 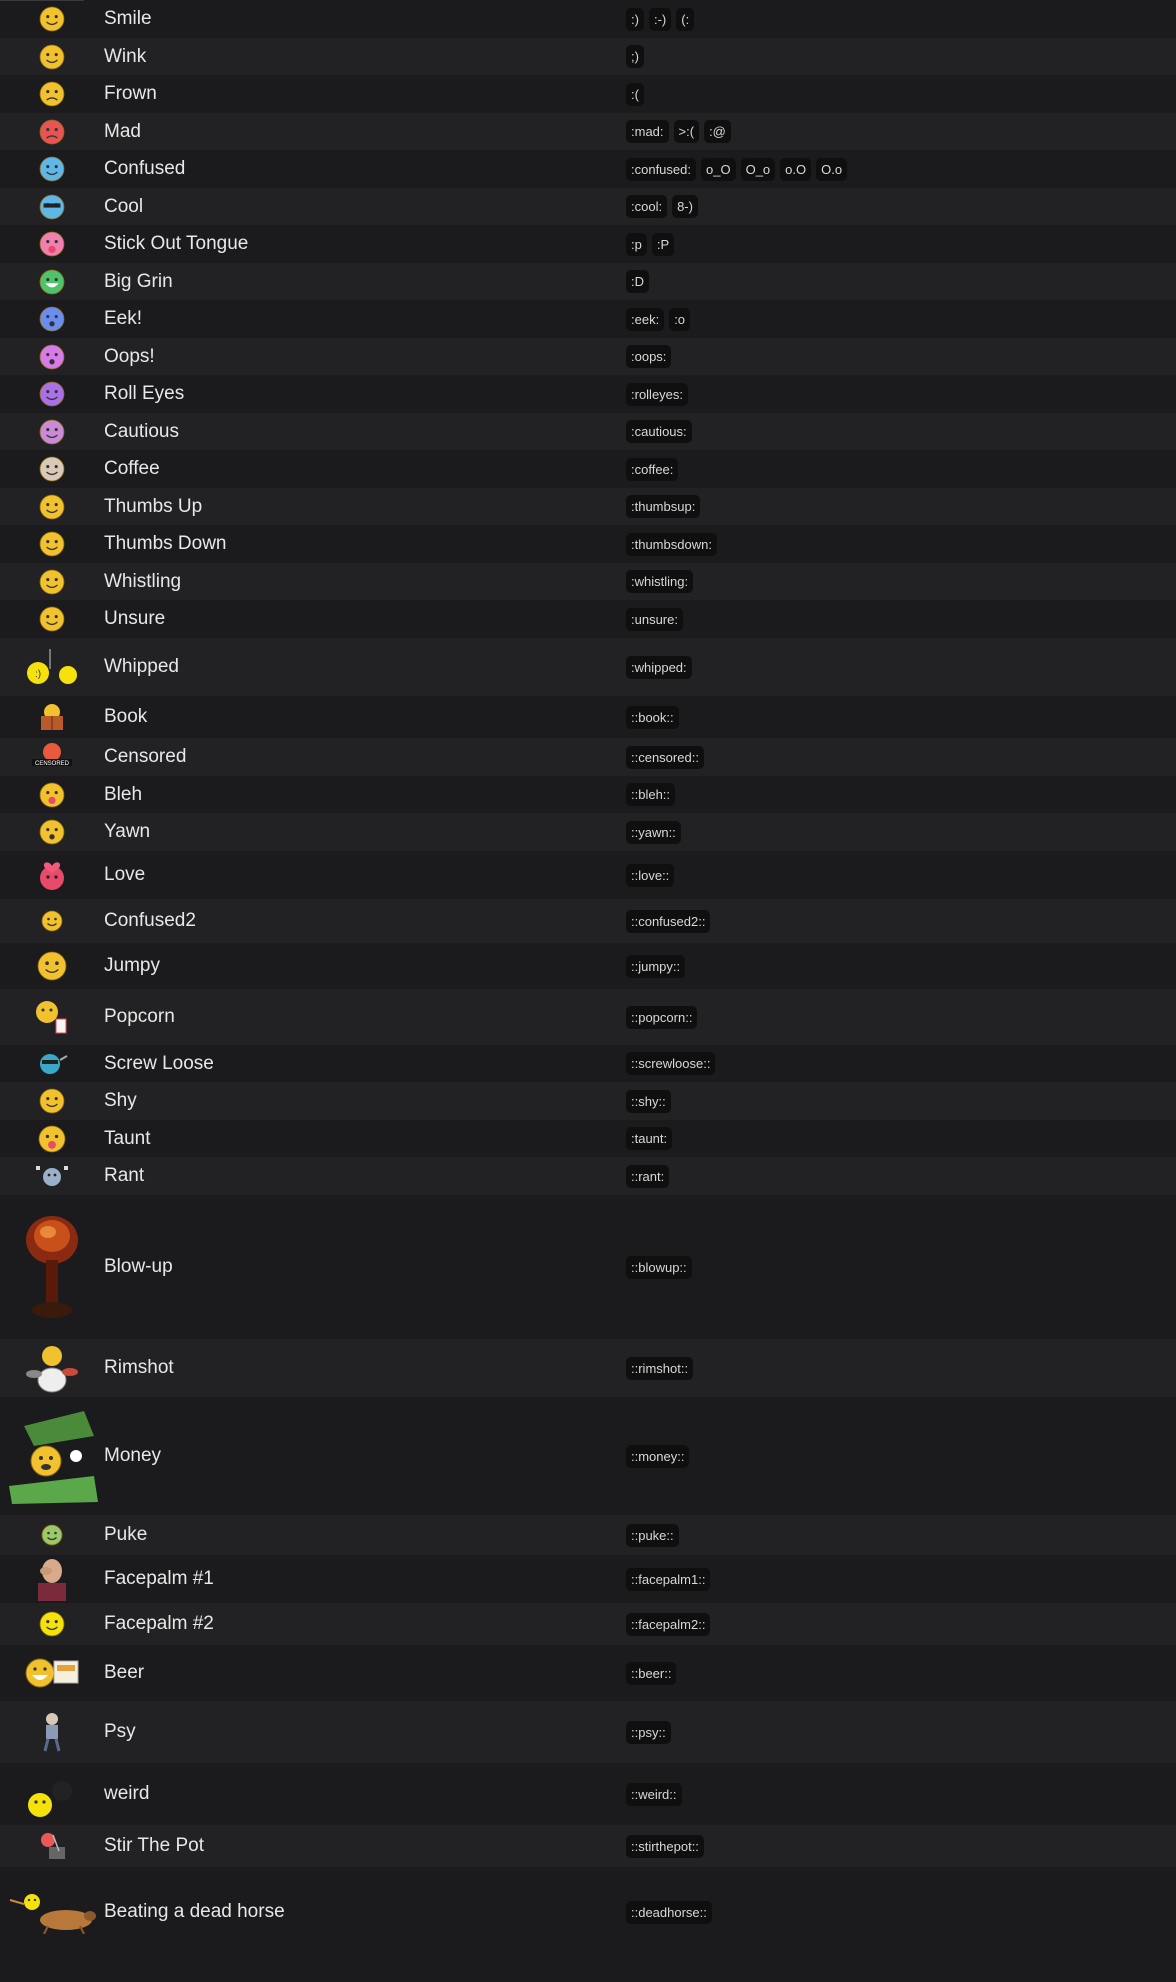 I want to click on screw-loose-icon, so click(x=52, y=1064).